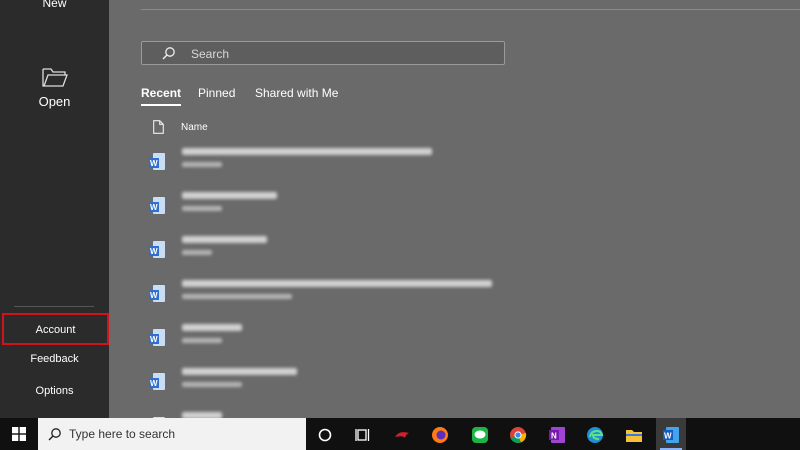 The width and height of the screenshot is (800, 450). I want to click on svg-text: N, so click(554, 436).